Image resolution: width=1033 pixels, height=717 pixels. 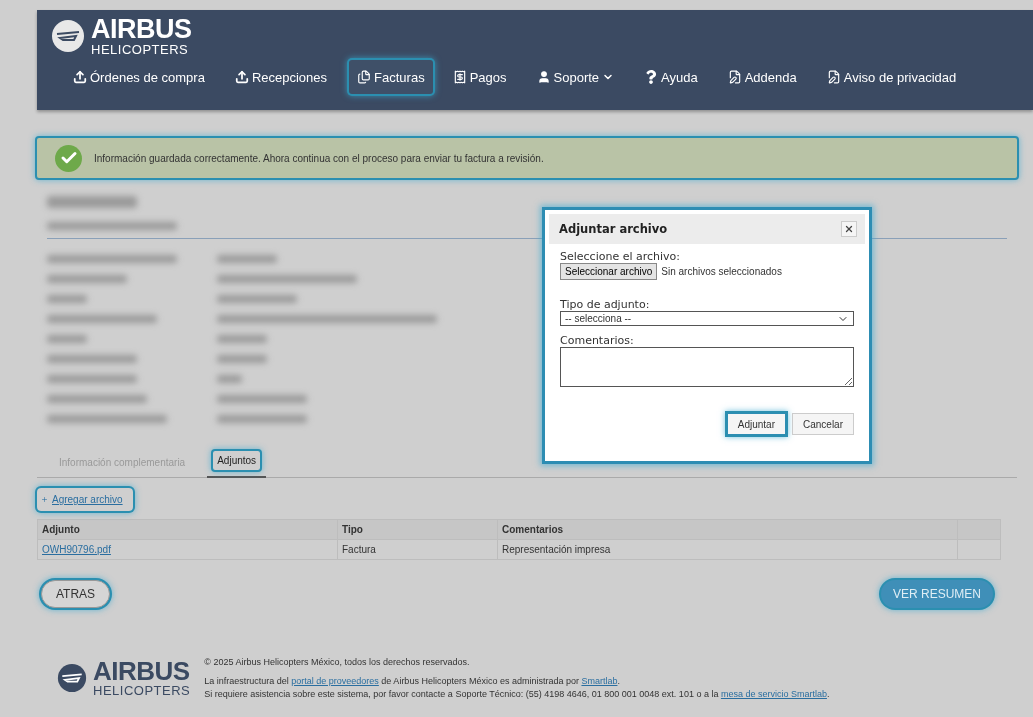 What do you see at coordinates (597, 340) in the screenshot?
I see `field-label: Comentarios:` at bounding box center [597, 340].